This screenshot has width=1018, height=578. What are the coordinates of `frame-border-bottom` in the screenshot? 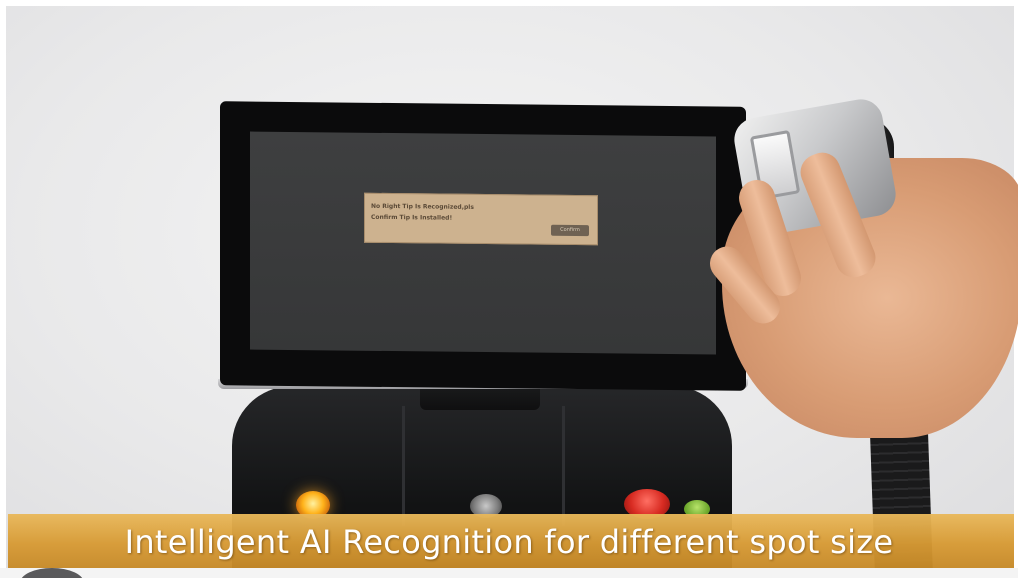 It's located at (509, 573).